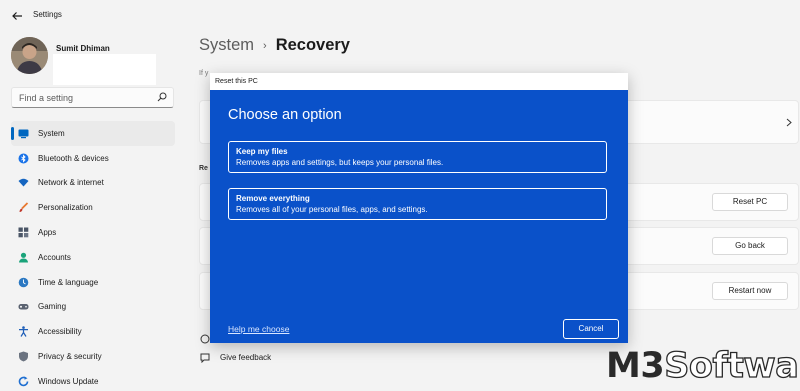 The height and width of the screenshot is (391, 800). I want to click on accessibility-icon, so click(23, 332).